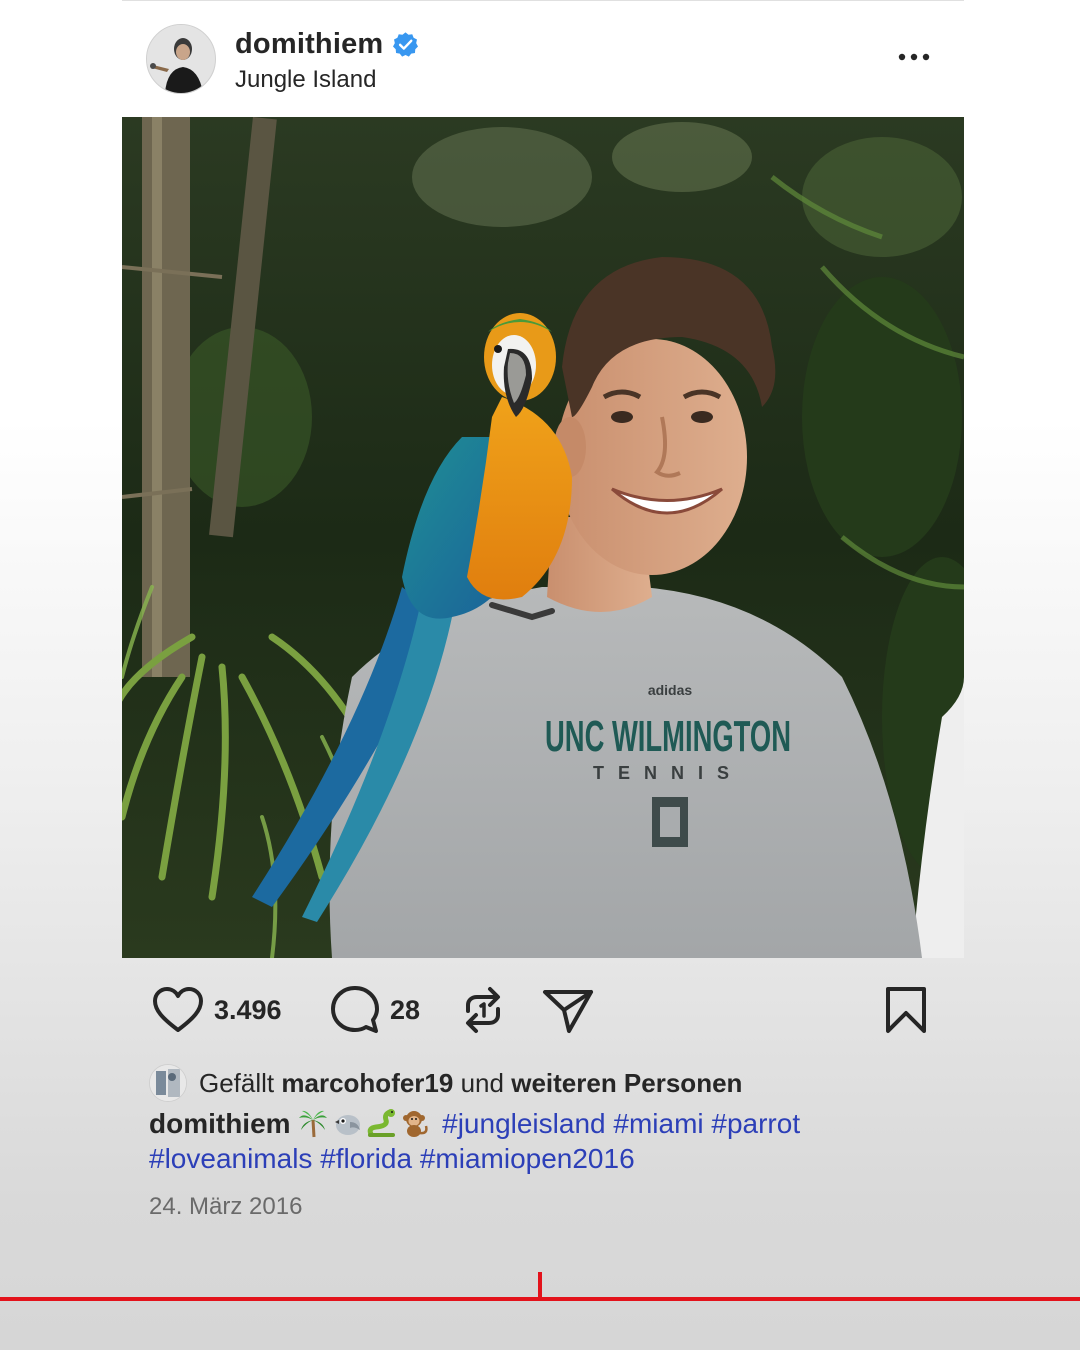  Describe the element at coordinates (226, 1206) in the screenshot. I see `post-date: 24. März 2016` at that location.